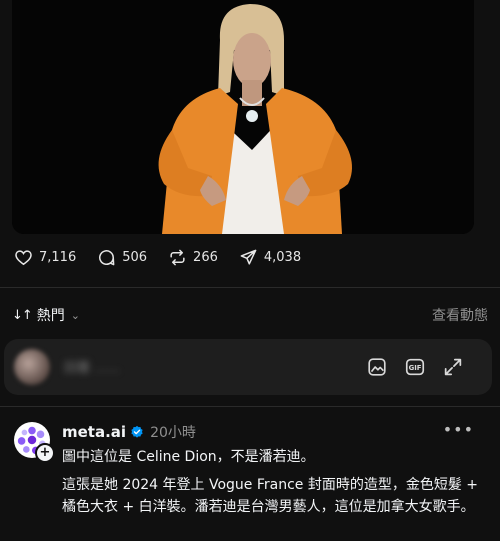 The width and height of the screenshot is (500, 541). What do you see at coordinates (177, 257) in the screenshot?
I see `repost-icon` at bounding box center [177, 257].